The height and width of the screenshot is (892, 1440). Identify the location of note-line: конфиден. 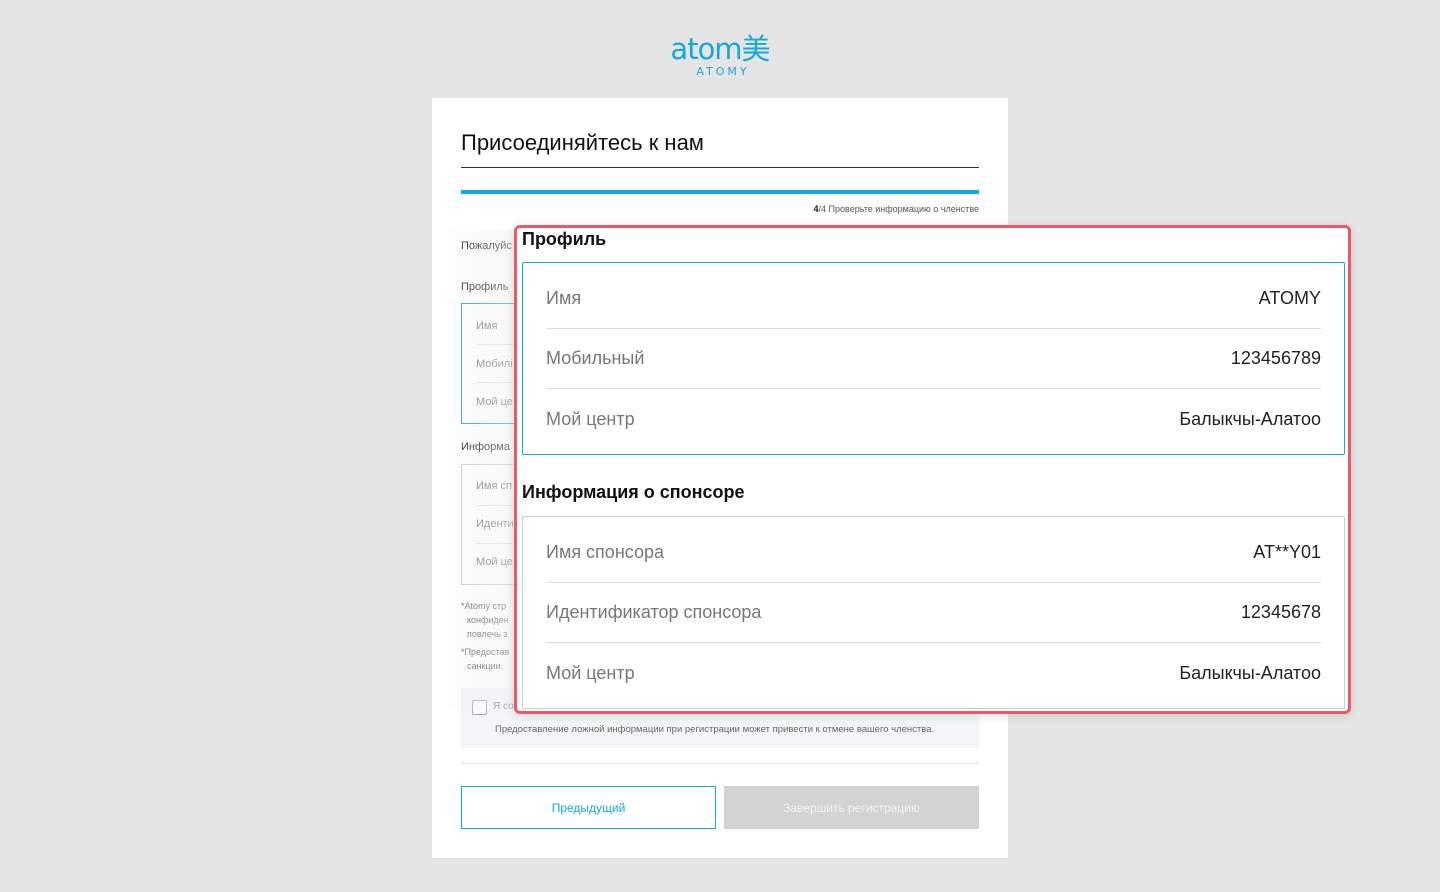
(488, 620).